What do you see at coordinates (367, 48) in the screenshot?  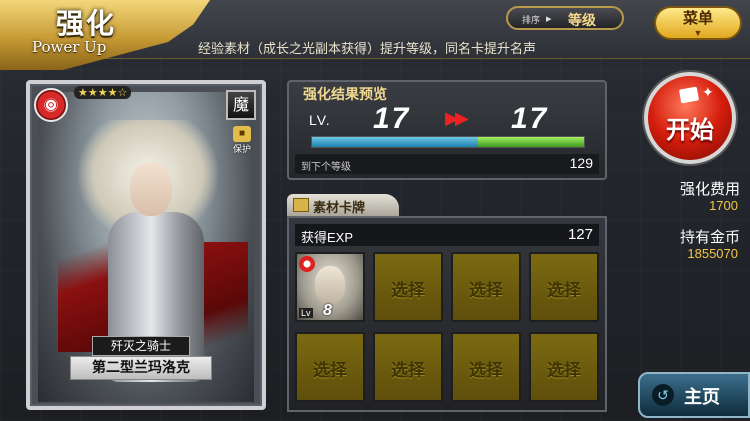 I see `hint-text: 经验素材（成长之光副本获得）提升等级，同名卡提升名声` at bounding box center [367, 48].